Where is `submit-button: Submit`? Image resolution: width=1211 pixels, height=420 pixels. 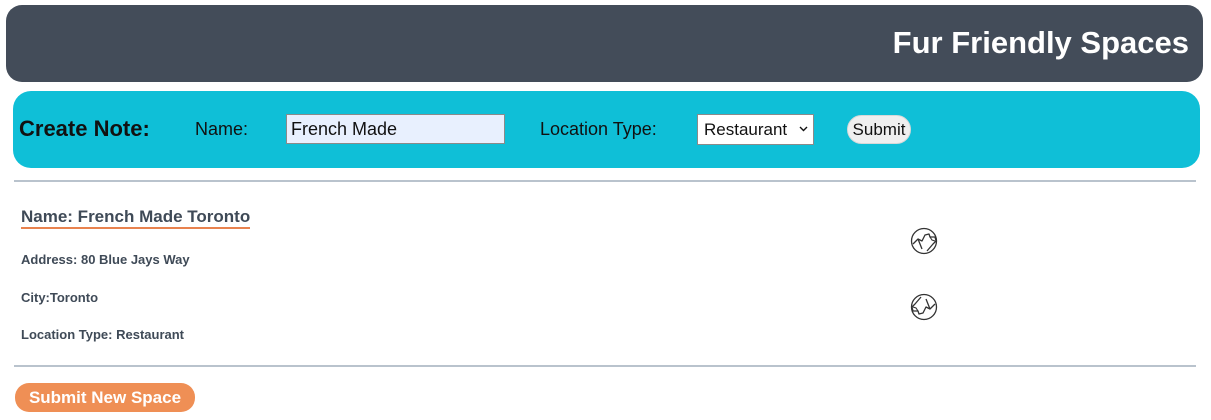
submit-button: Submit is located at coordinates (879, 129).